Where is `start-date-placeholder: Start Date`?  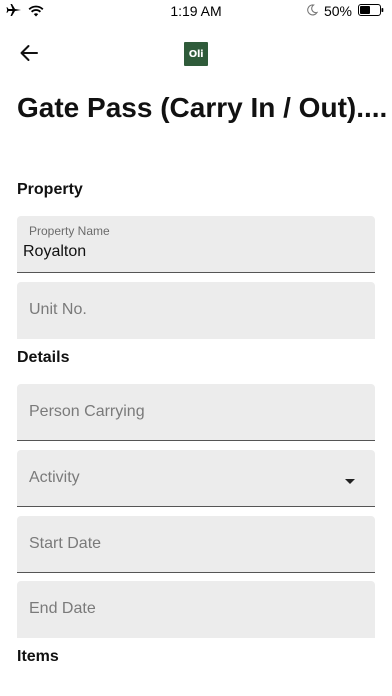 start-date-placeholder: Start Date is located at coordinates (65, 543).